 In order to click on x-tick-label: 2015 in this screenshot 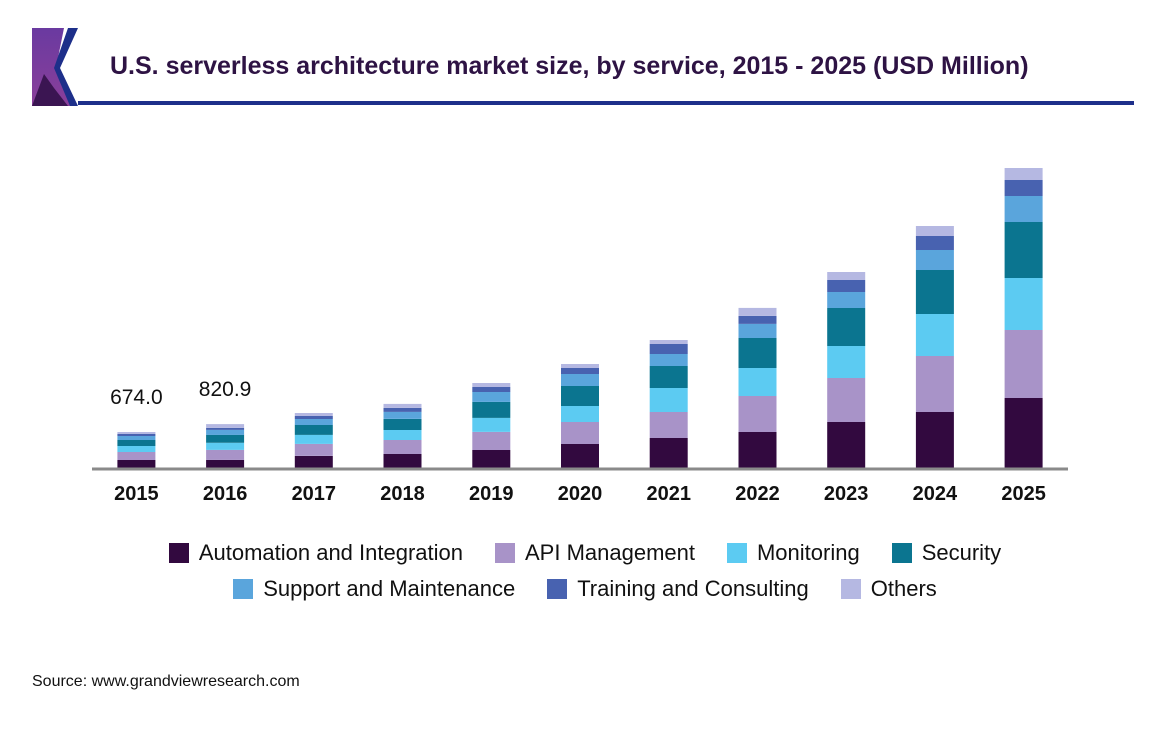, I will do `click(136, 494)`.